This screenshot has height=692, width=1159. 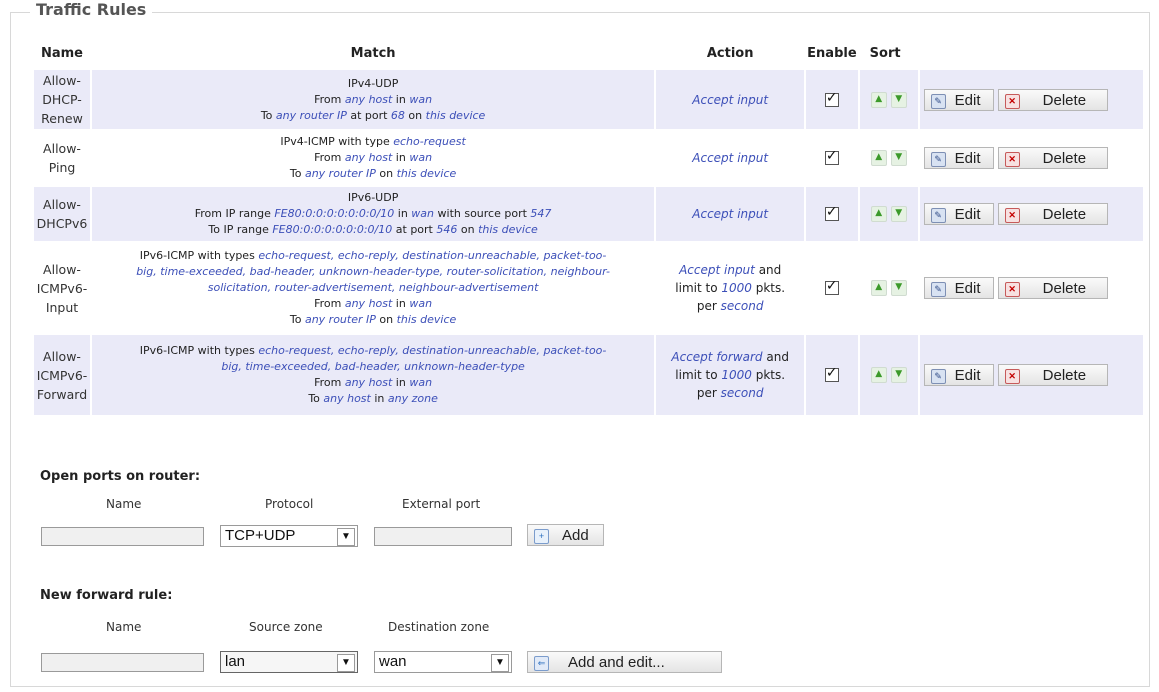 I want to click on rule-match-keyword: FE80:0:0:0:0:0:0:0/10, so click(x=334, y=213).